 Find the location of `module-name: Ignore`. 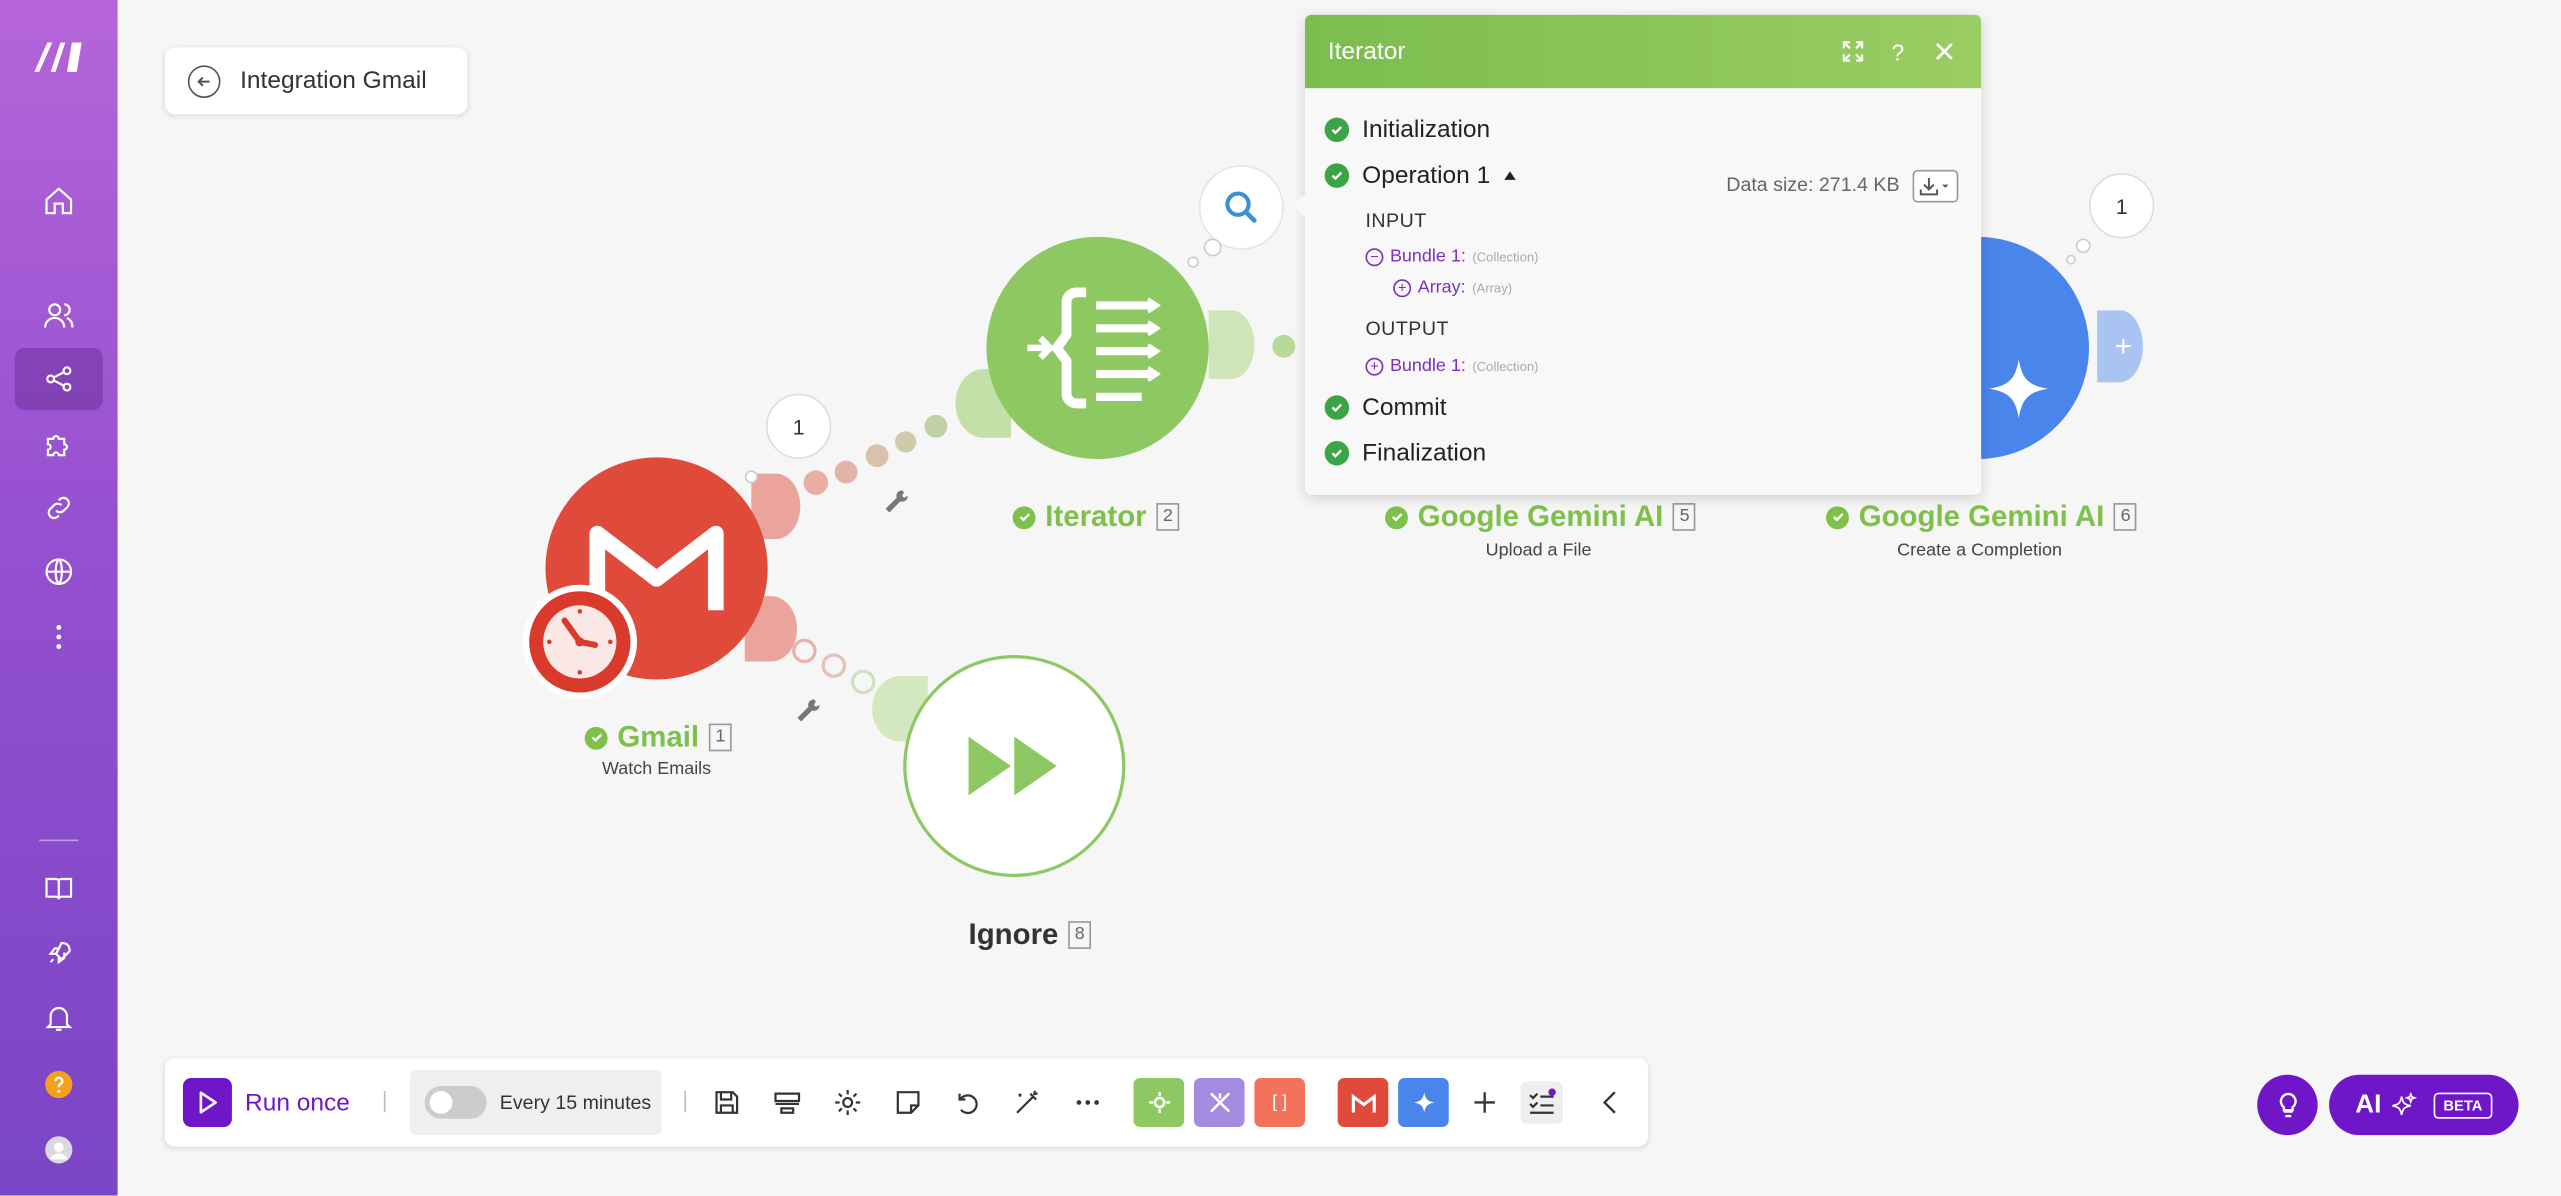

module-name: Ignore is located at coordinates (1013, 934).